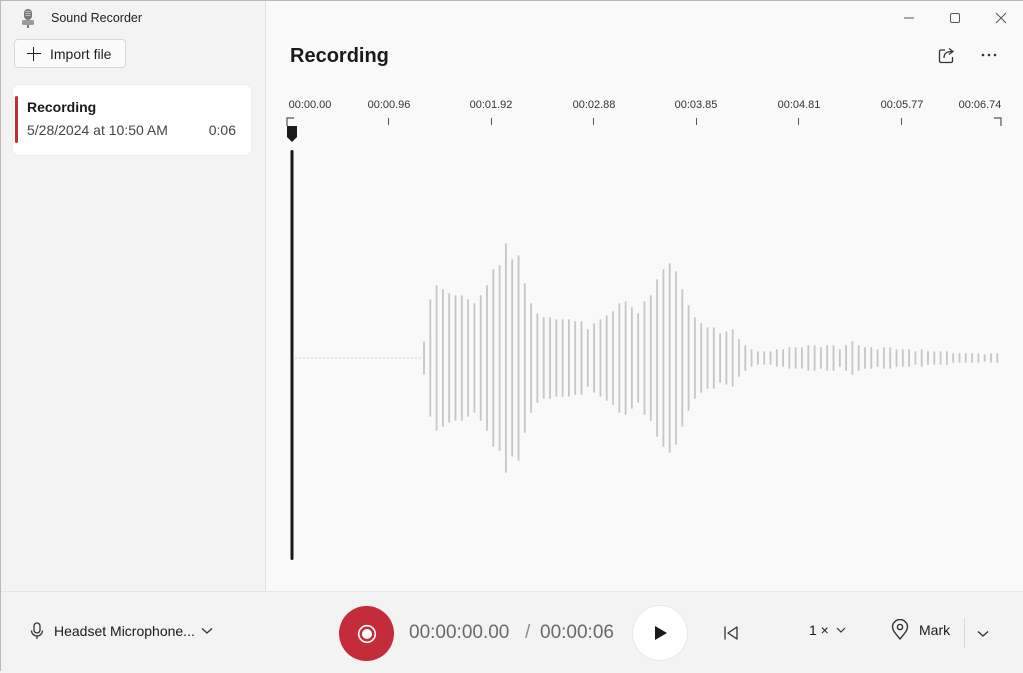 This screenshot has width=1023, height=673. Describe the element at coordinates (980, 105) in the screenshot. I see `timeline-tick-label: 00:06.74` at that location.